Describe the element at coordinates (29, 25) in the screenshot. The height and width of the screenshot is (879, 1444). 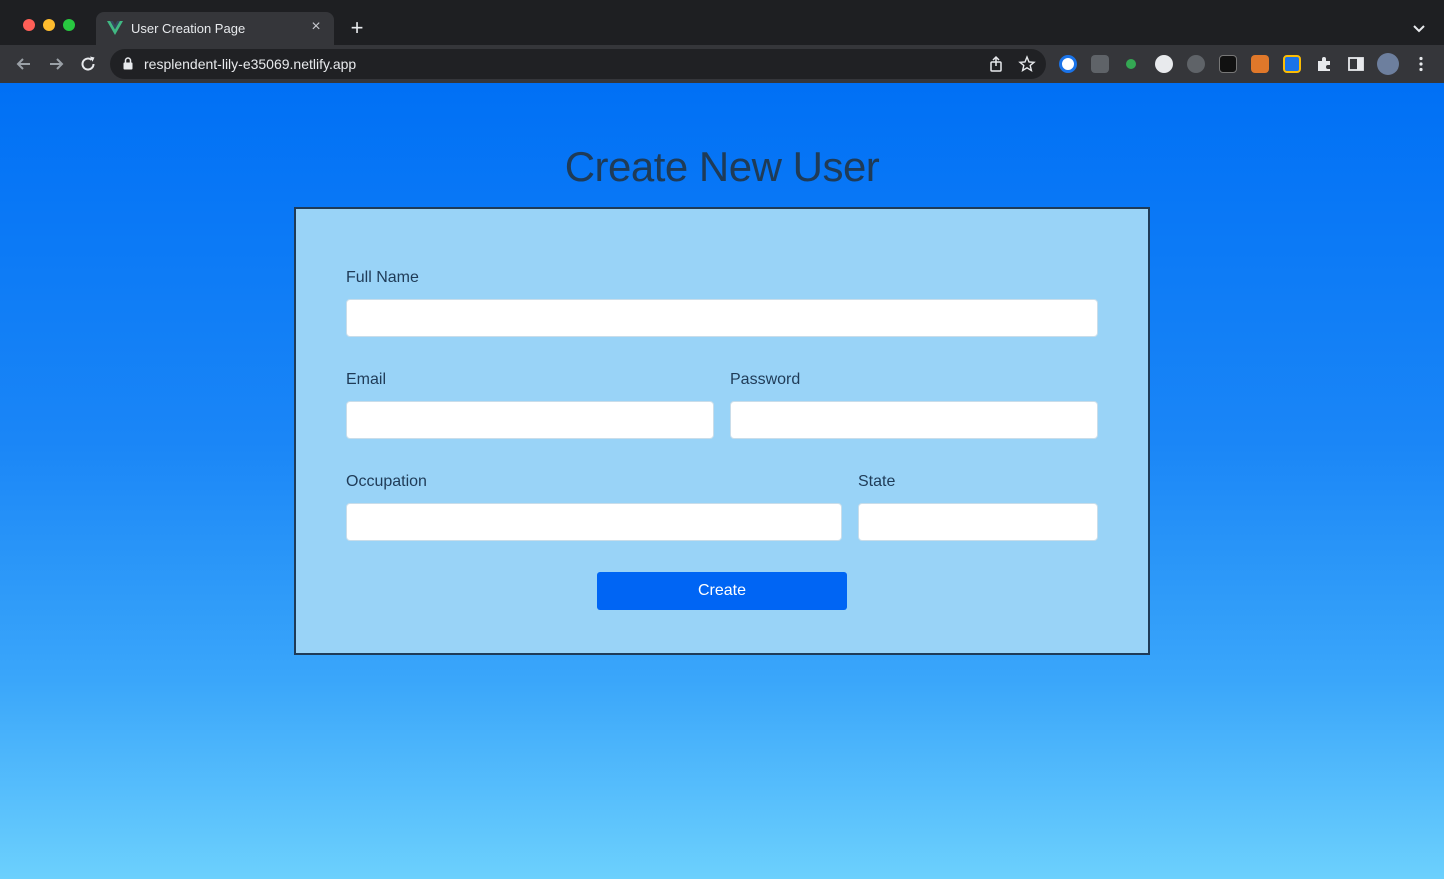
I see `close-window-button` at that location.